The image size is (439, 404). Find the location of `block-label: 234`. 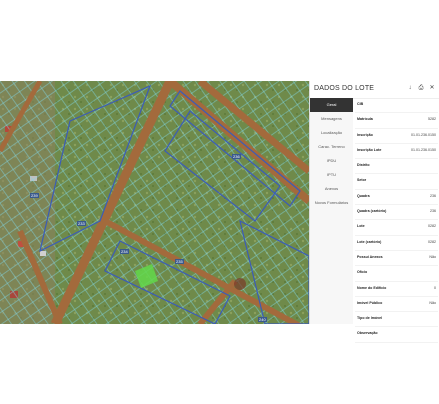

block-label: 234 is located at coordinates (124, 251).